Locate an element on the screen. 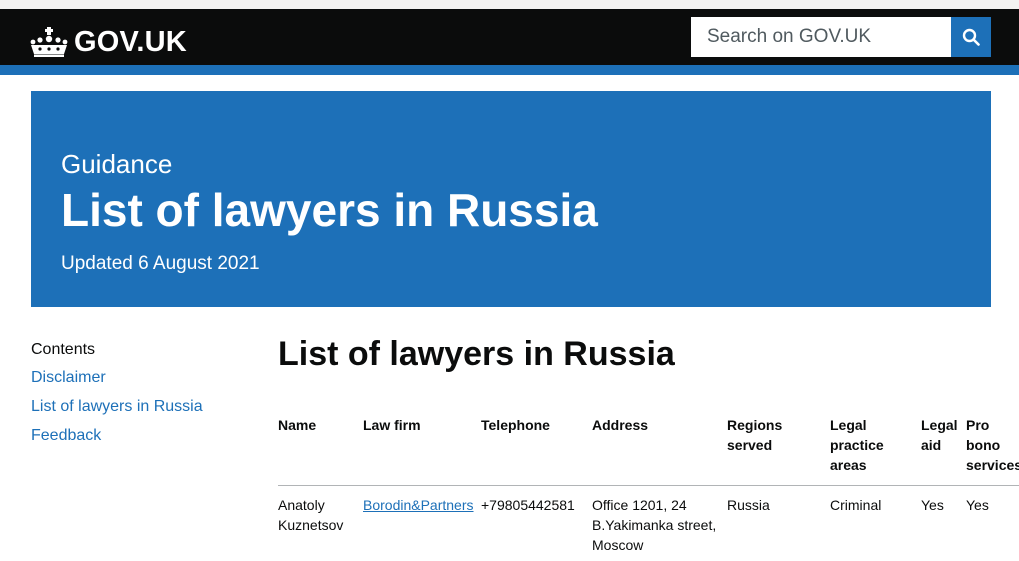 Image resolution: width=1019 pixels, height=561 pixels. header-blue-bar is located at coordinates (509, 70).